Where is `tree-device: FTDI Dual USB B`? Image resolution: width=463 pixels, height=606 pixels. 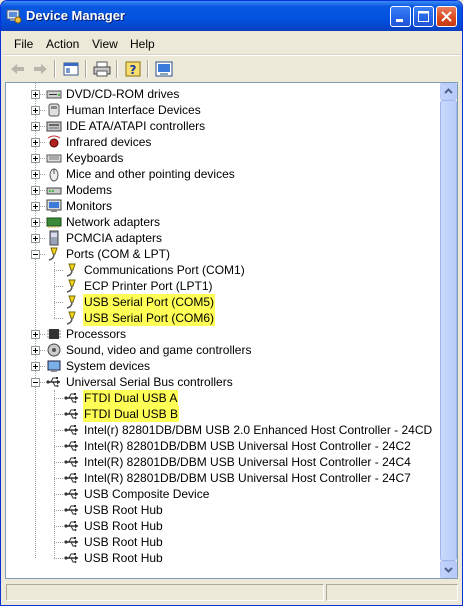
tree-device: FTDI Dual USB B is located at coordinates (221, 414).